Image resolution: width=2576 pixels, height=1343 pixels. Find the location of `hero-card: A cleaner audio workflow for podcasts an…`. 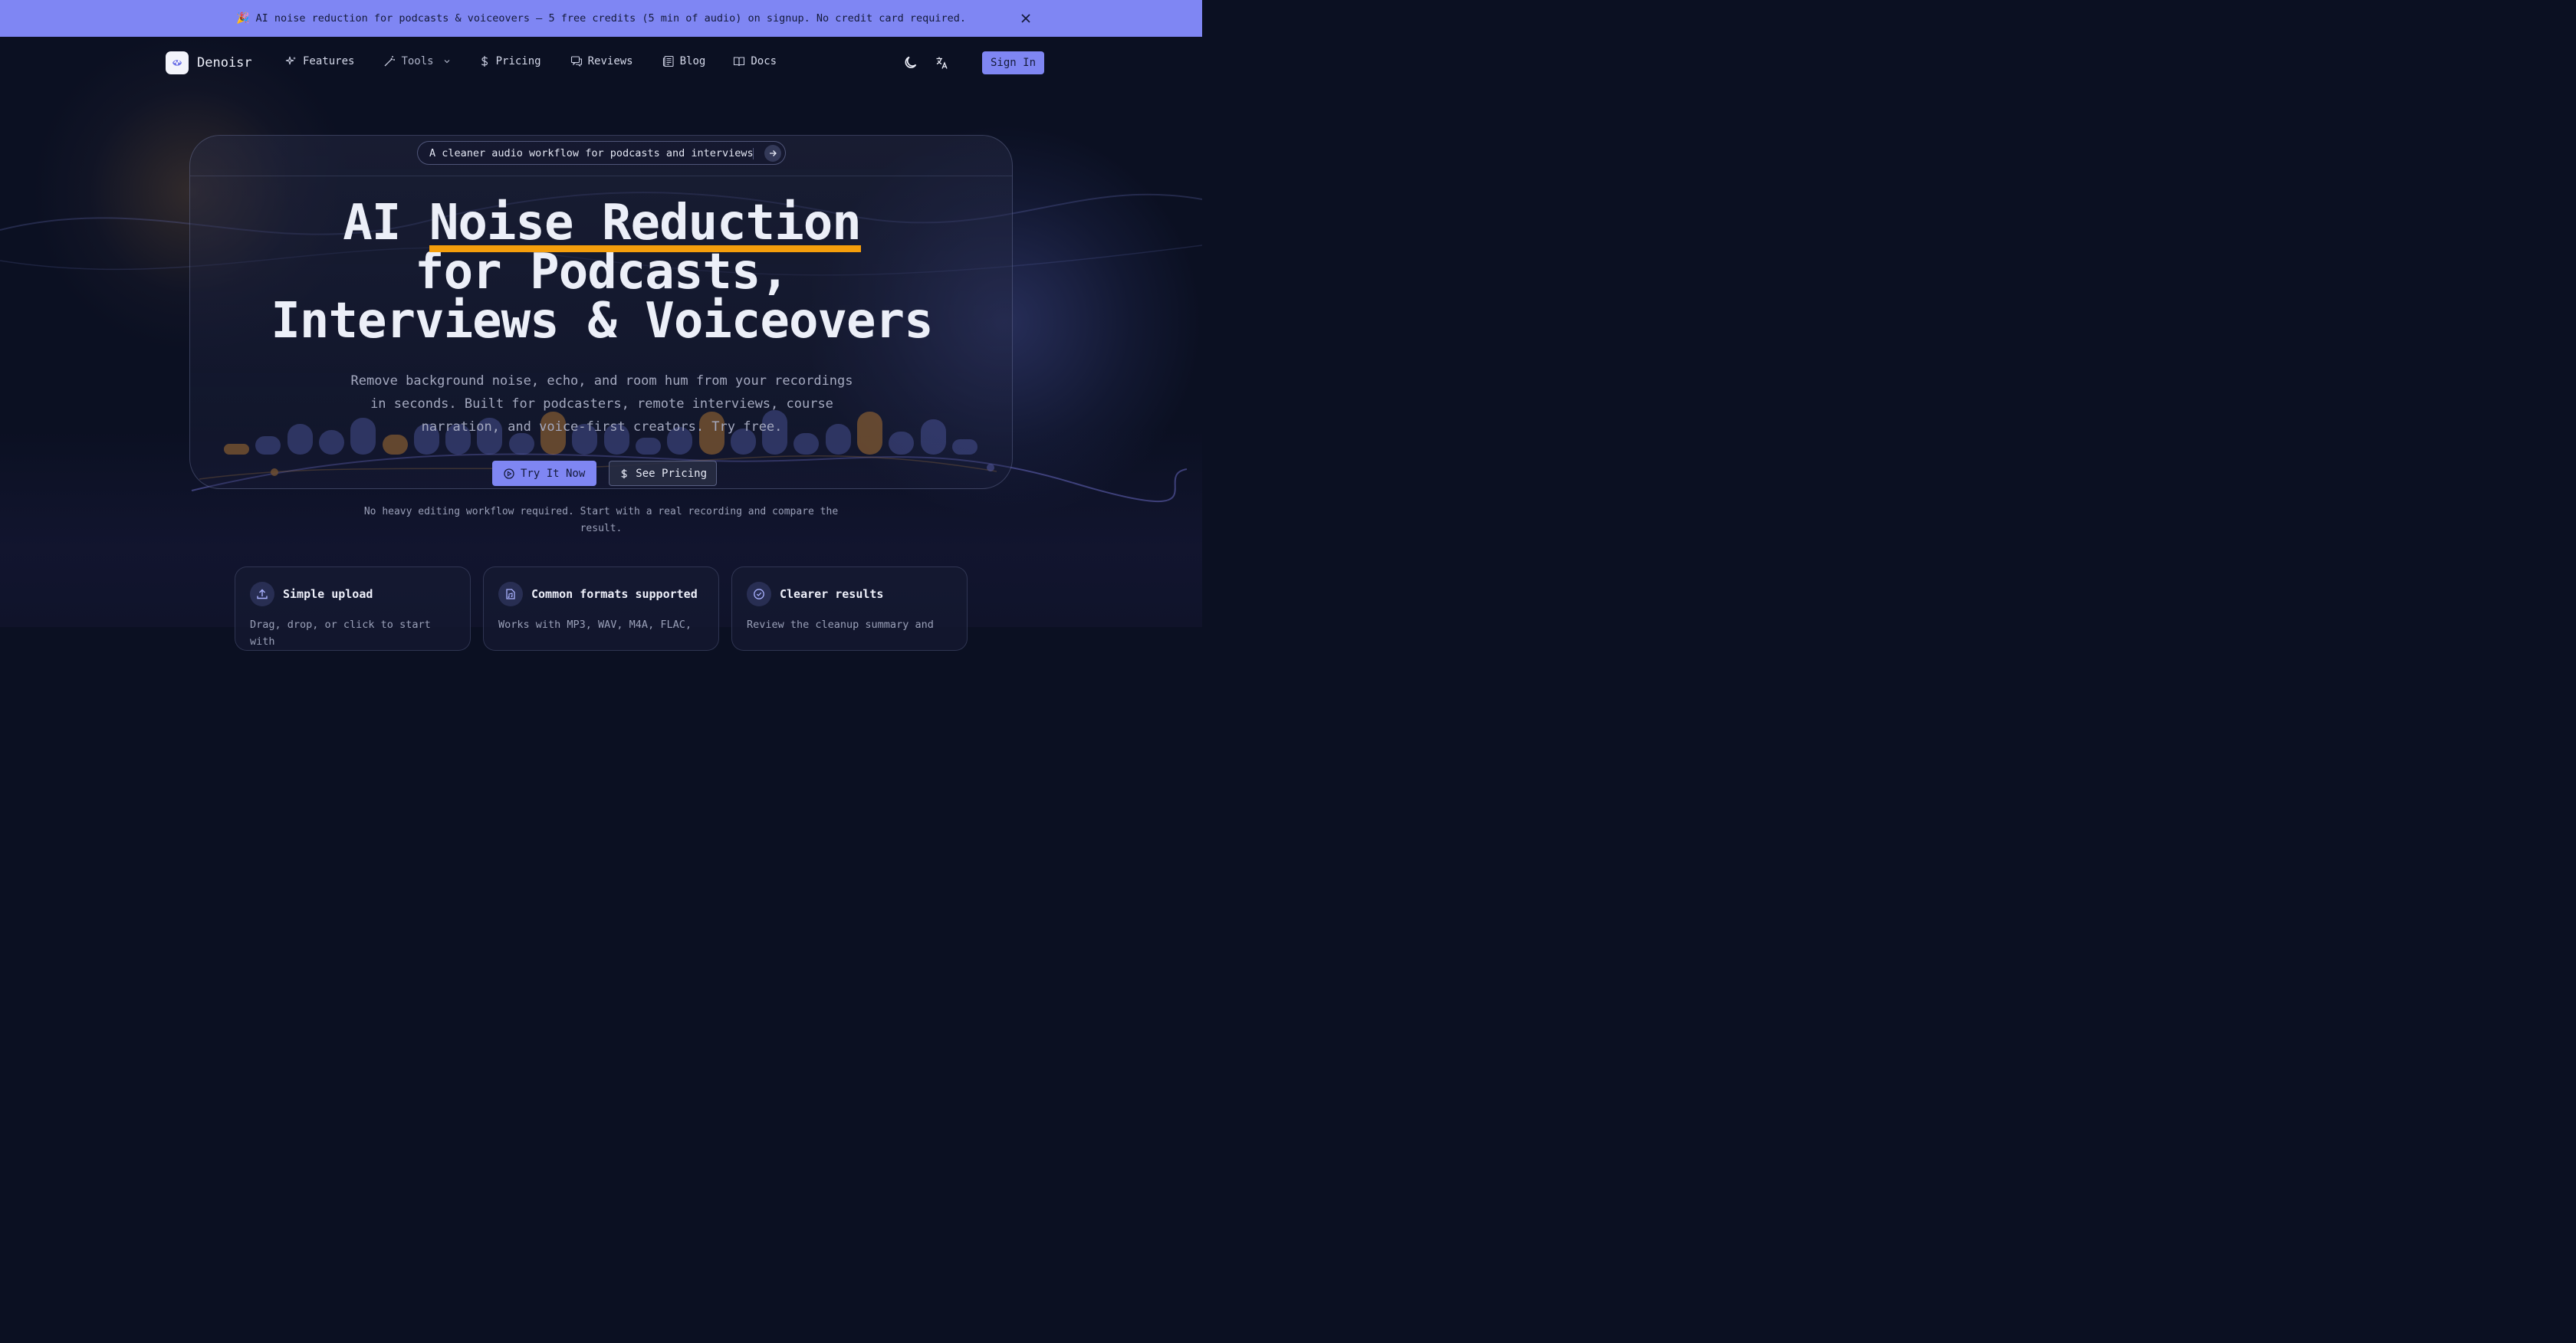

hero-card: A cleaner audio workflow for podcasts an… is located at coordinates (601, 312).